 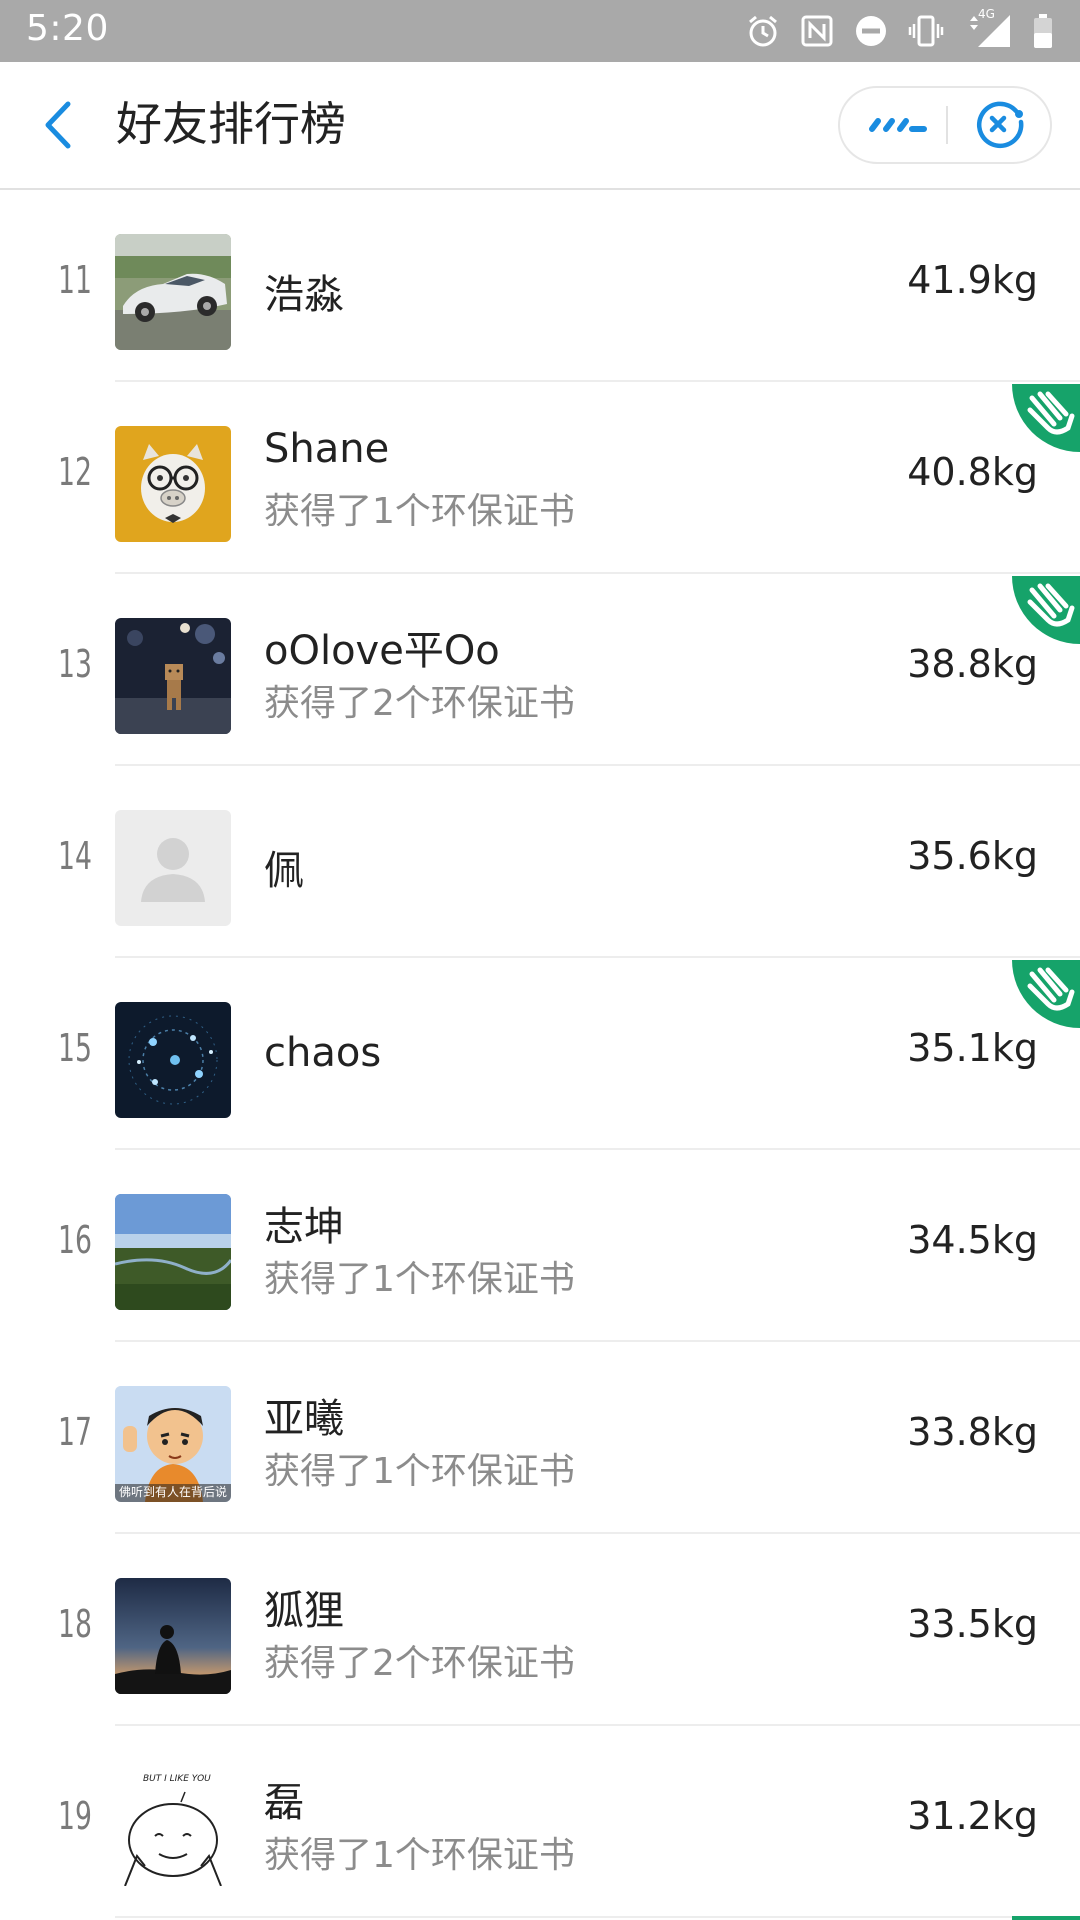 I want to click on ranking-row: 15 chaos 35.1kg, so click(x=540, y=1055).